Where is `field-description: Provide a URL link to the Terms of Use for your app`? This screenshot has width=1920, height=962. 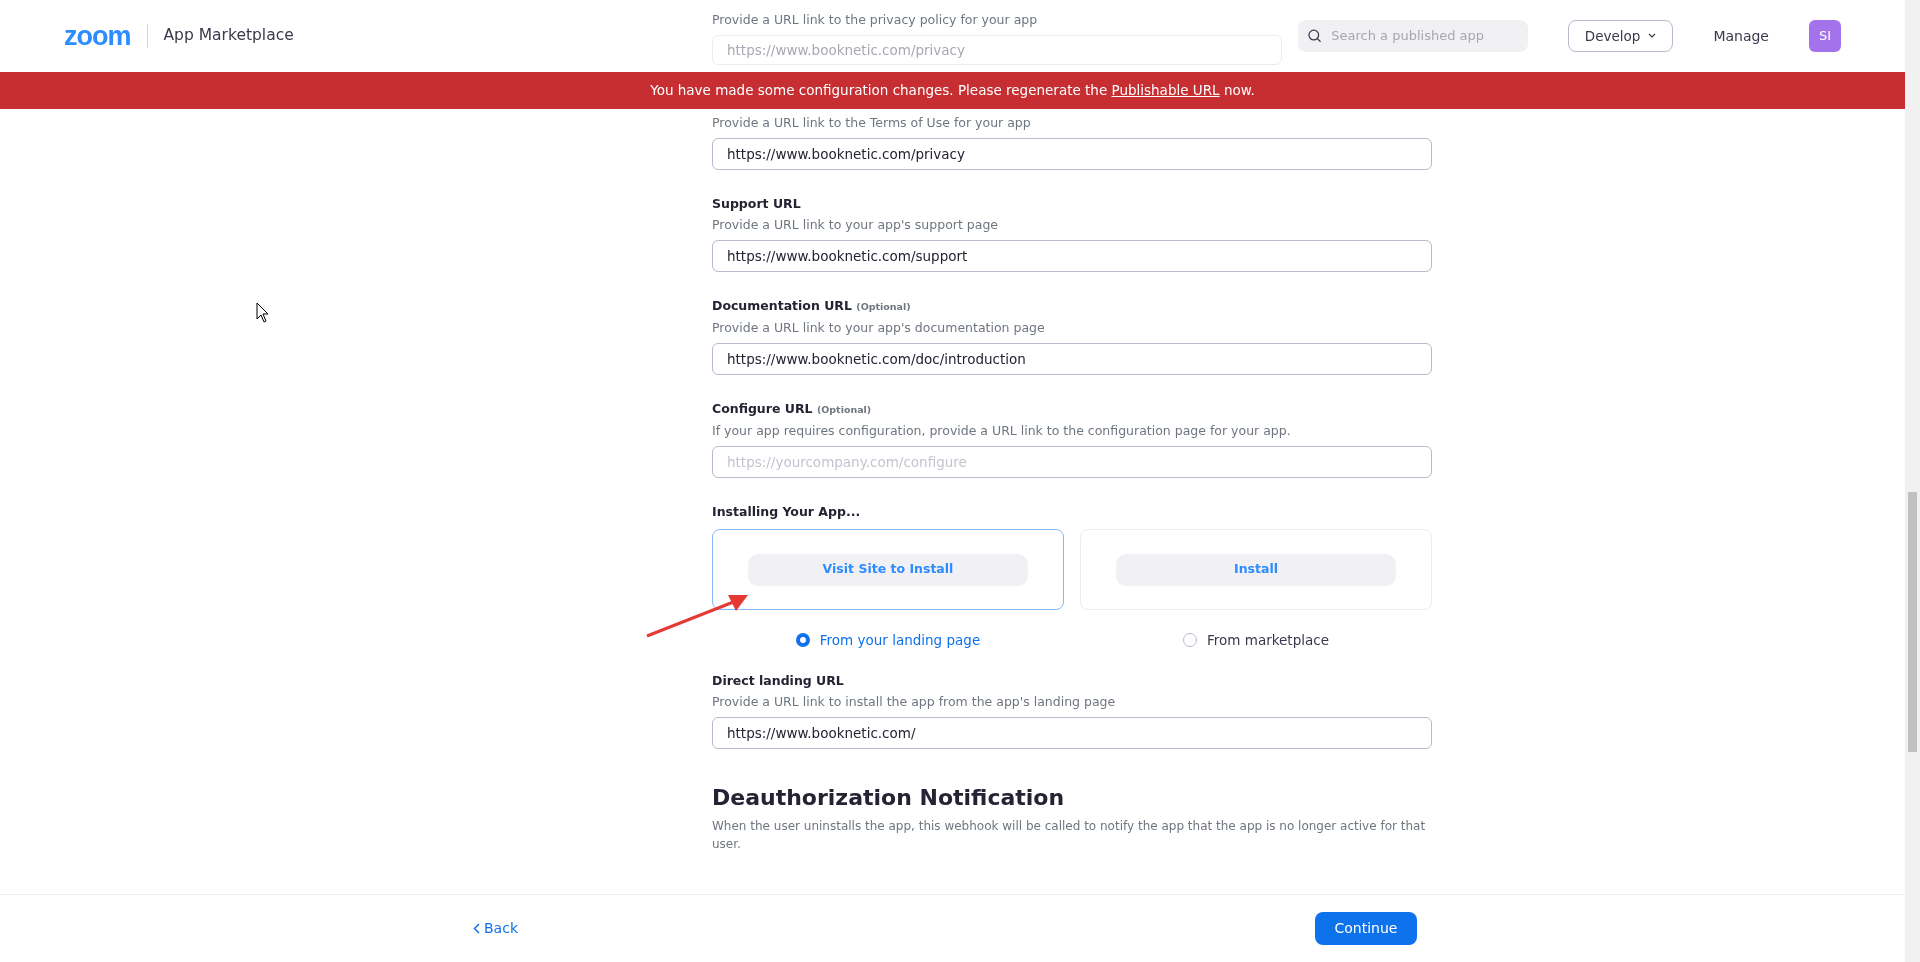 field-description: Provide a URL link to the Terms of Use for your app is located at coordinates (872, 123).